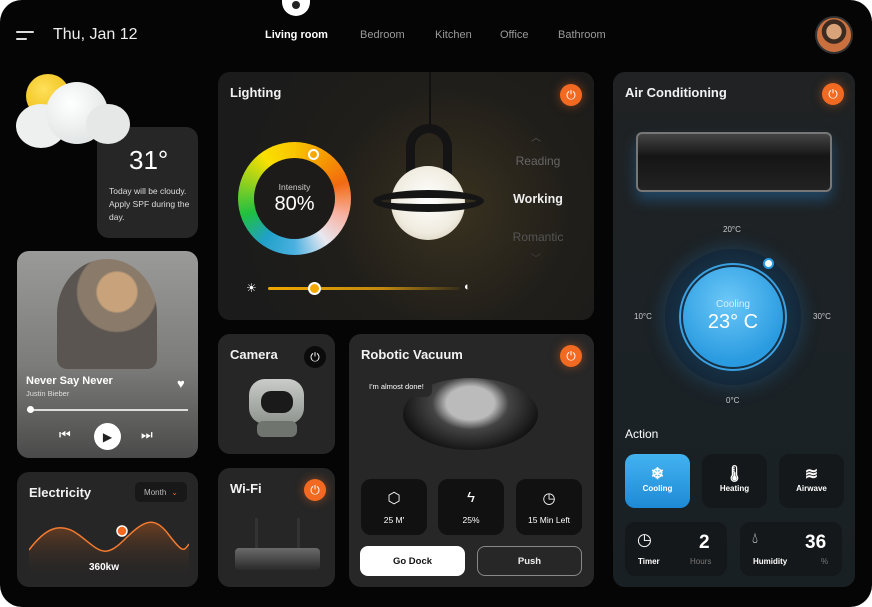 This screenshot has width=872, height=607. I want to click on vacuum-message: I'm almost done!, so click(396, 386).